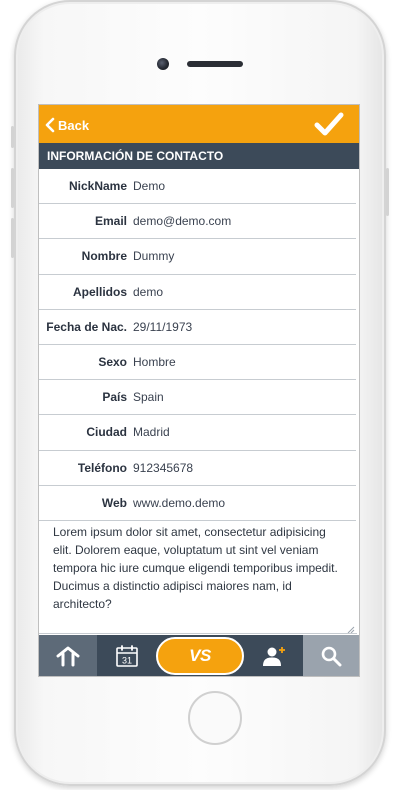  I want to click on telefono-field: 912345678, so click(242, 468).